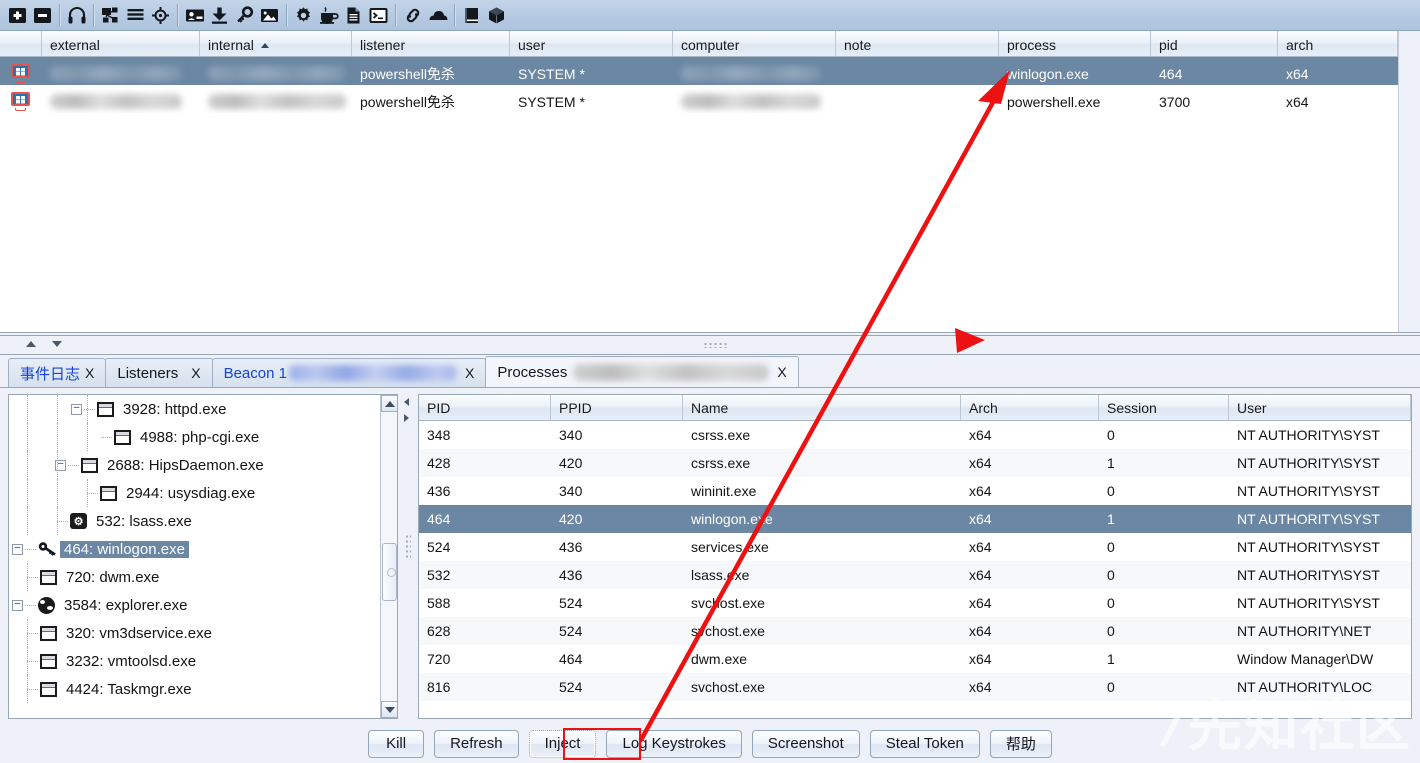 The width and height of the screenshot is (1420, 763). I want to click on header-arch: arch, so click(1338, 43).